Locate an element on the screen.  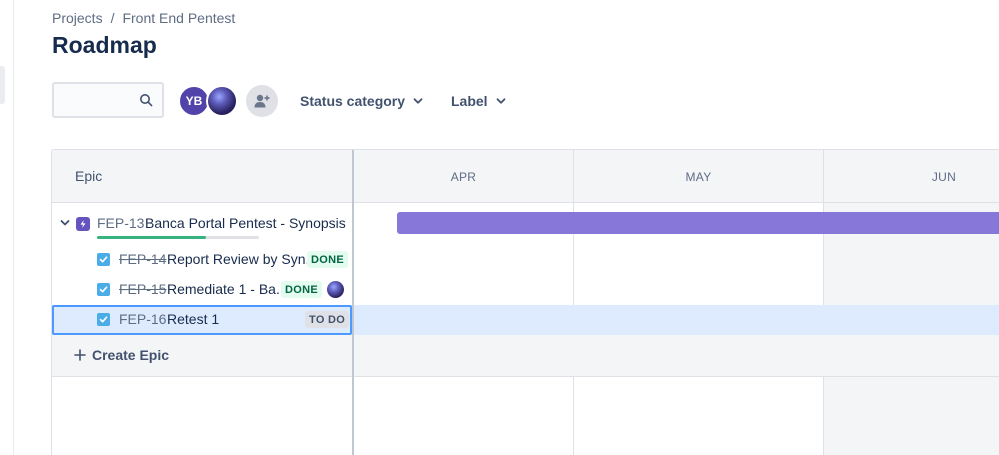
search-box is located at coordinates (108, 100).